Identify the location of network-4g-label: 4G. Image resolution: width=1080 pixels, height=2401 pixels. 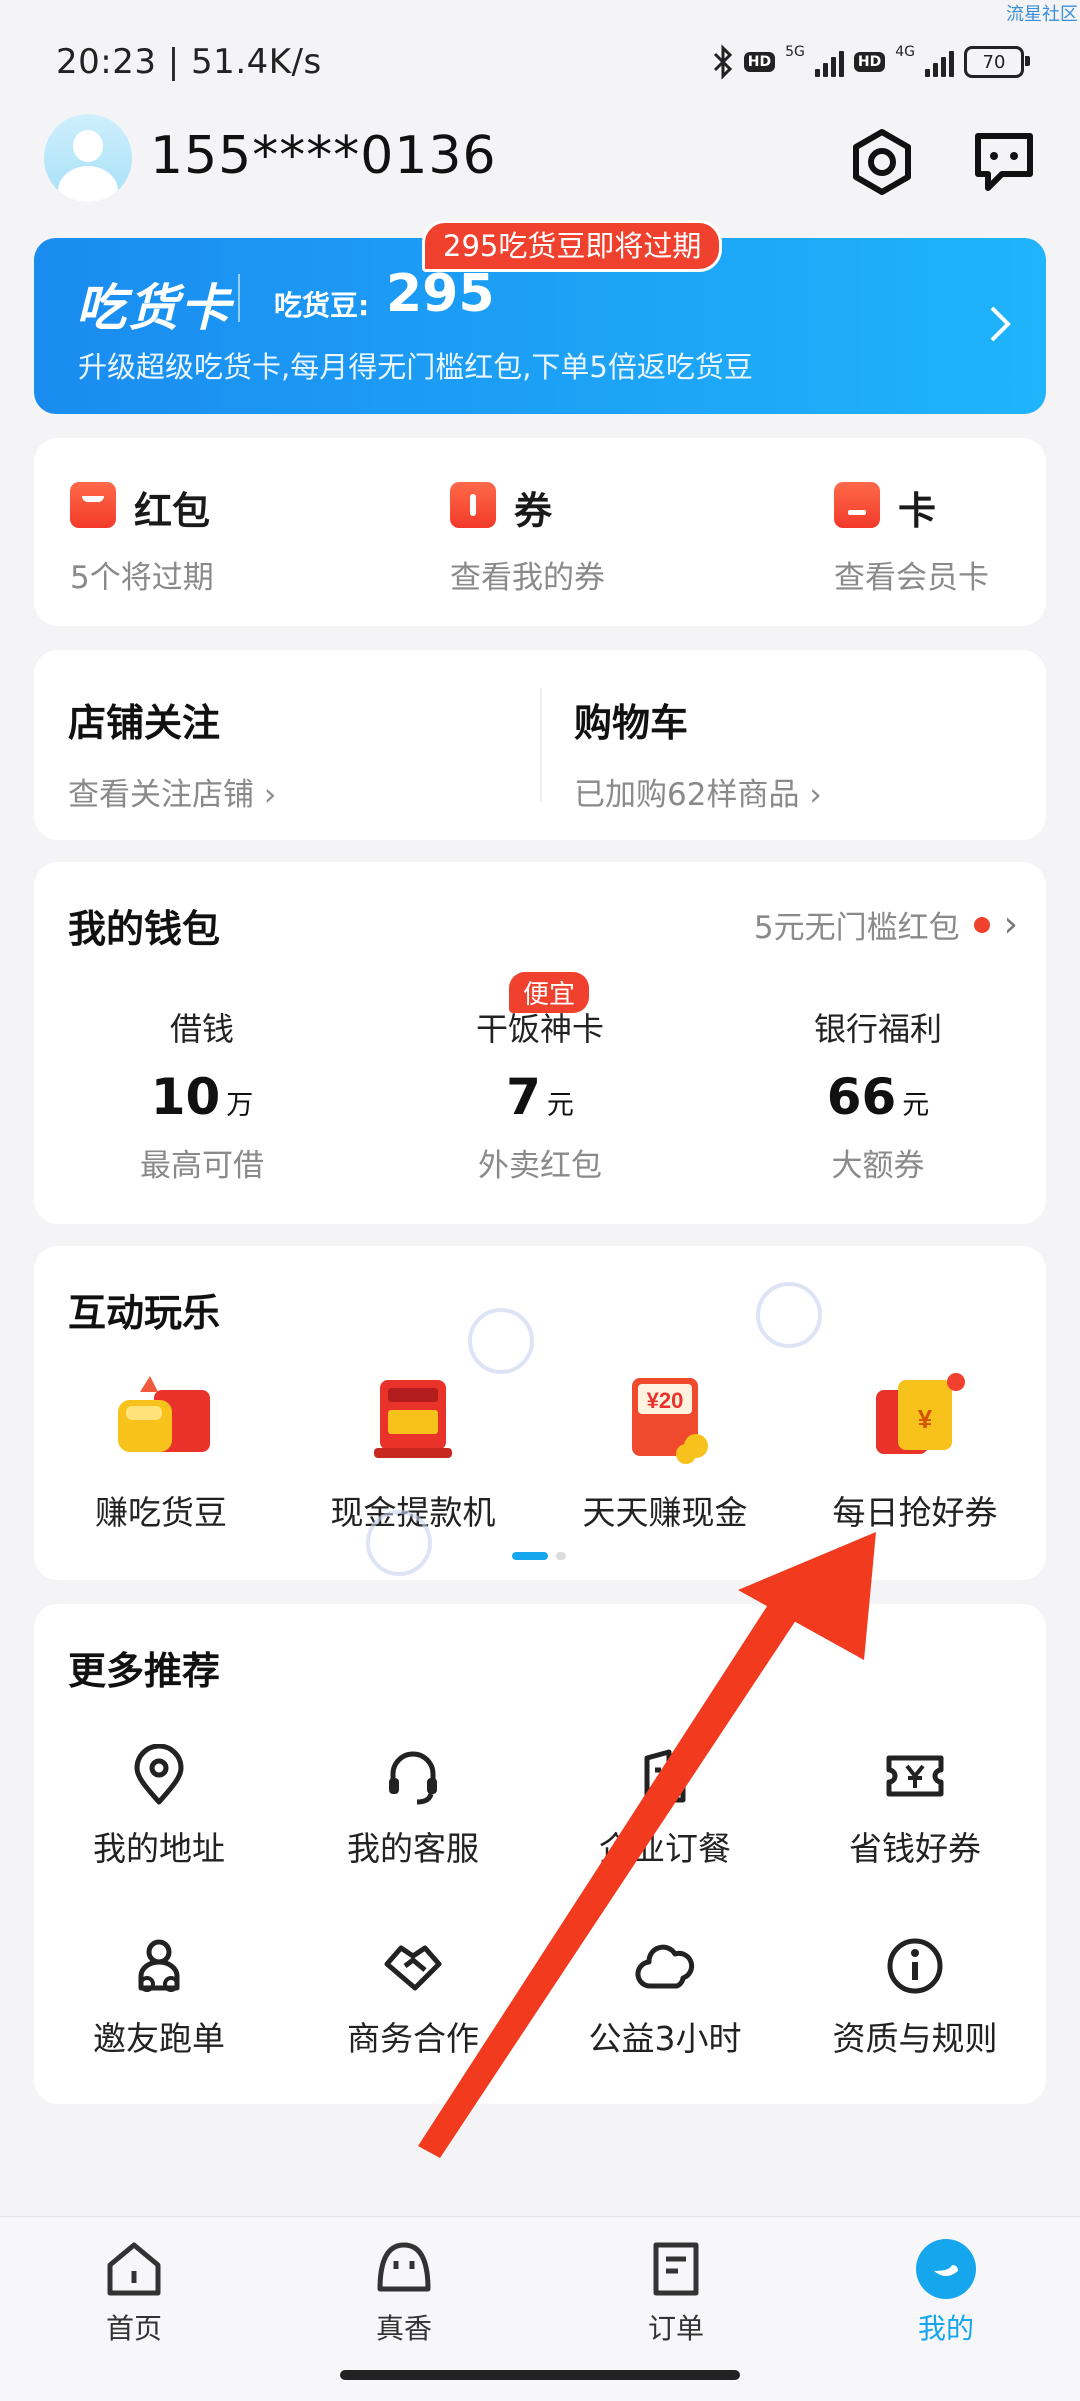
(905, 52).